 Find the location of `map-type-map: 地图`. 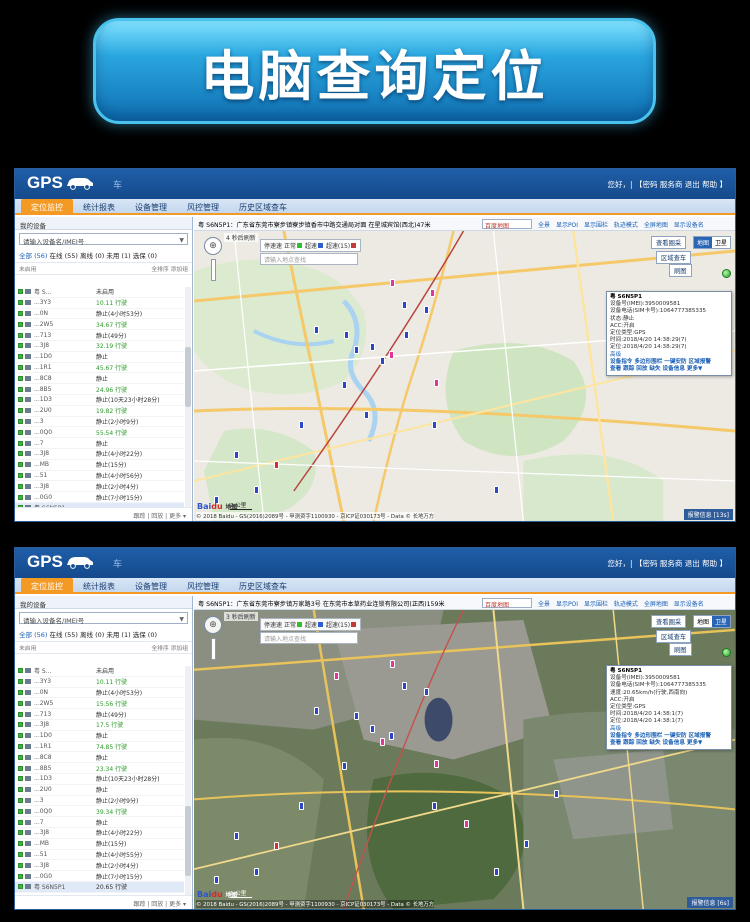

map-type-map: 地图 is located at coordinates (703, 621).